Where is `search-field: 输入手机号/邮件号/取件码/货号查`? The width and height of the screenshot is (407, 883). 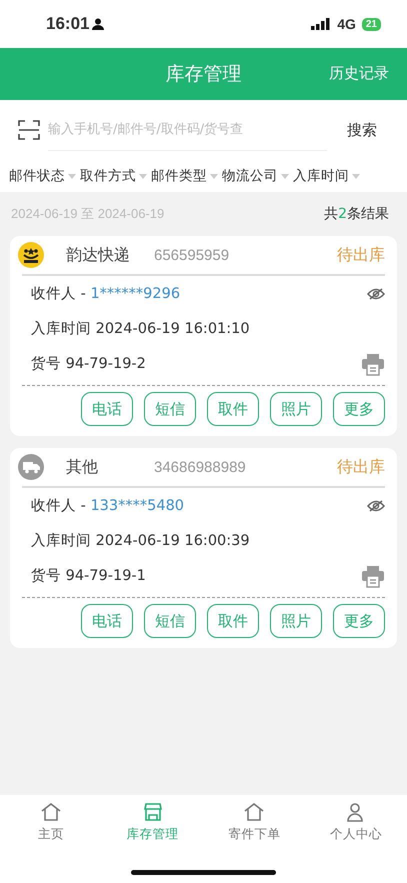
search-field: 输入手机号/邮件号/取件码/货号查 is located at coordinates (170, 129).